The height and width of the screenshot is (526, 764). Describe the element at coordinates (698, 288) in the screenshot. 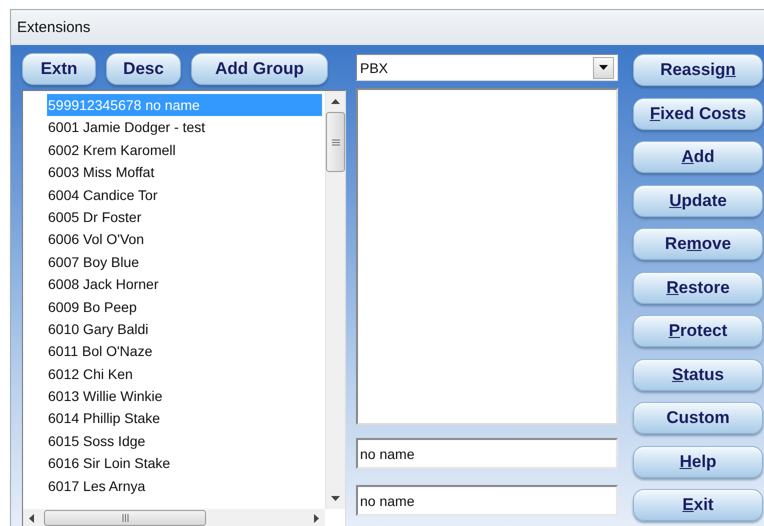

I see `action-button: Restore` at that location.